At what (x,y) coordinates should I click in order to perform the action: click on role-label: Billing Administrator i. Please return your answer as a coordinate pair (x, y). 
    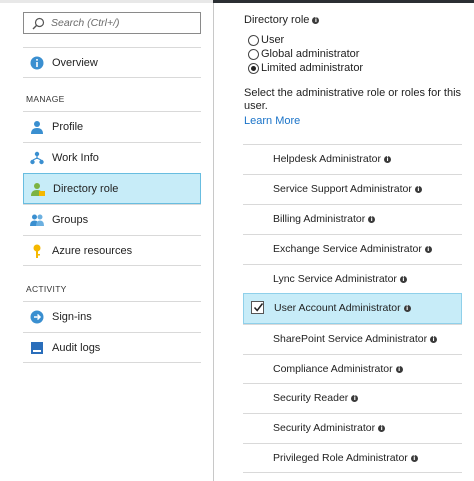
    Looking at the image, I should click on (324, 219).